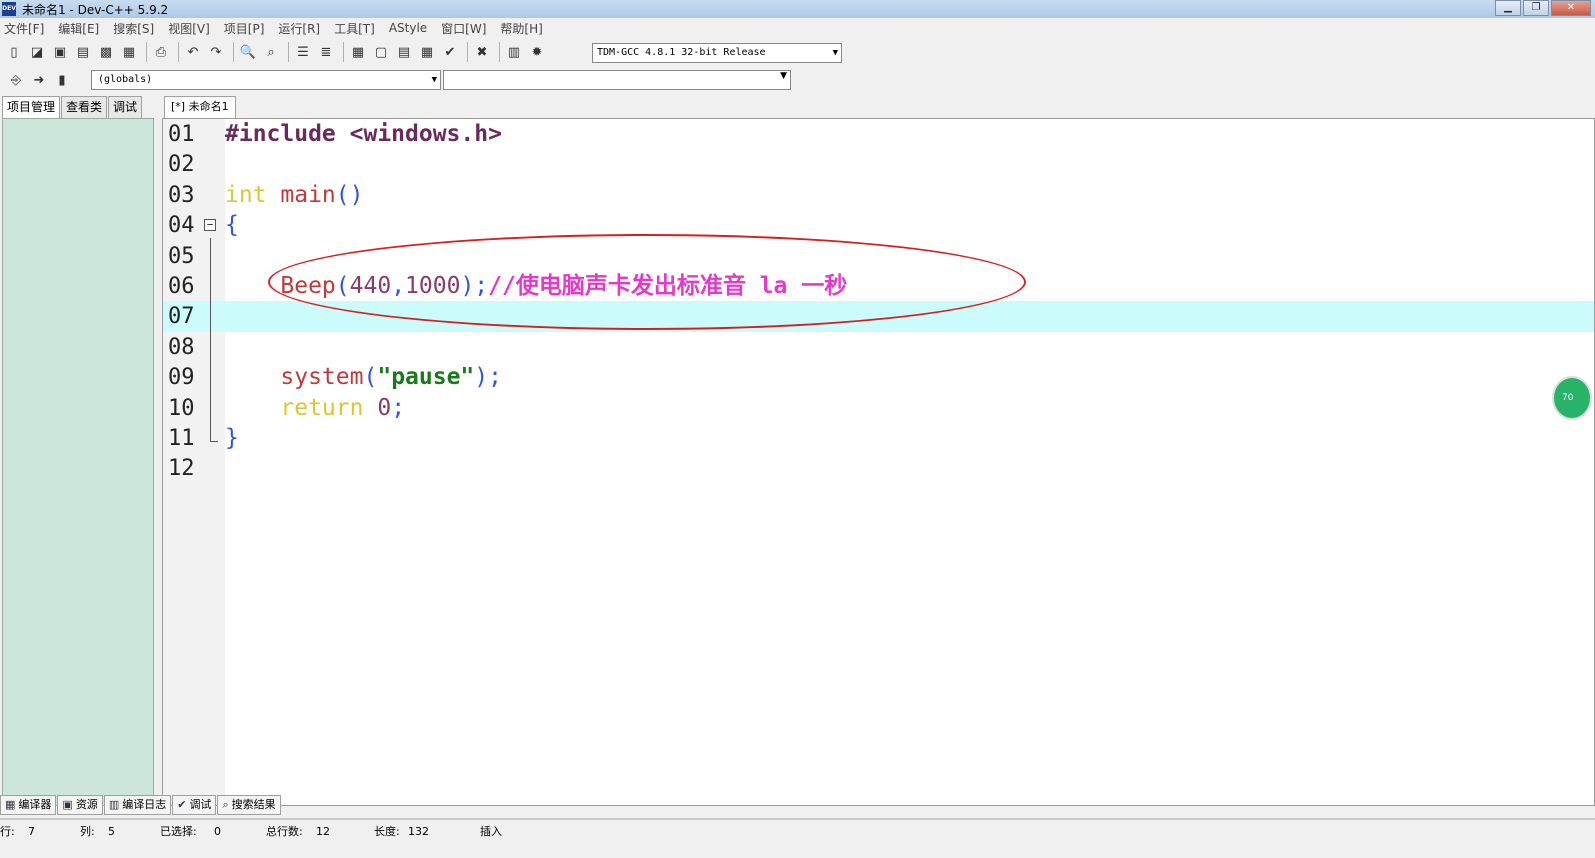  What do you see at coordinates (797, 805) in the screenshot?
I see `bottom-panel-tabs: ▦ 编译器 ▣ 资源 ▥ 编译日志 ✔ 调试 ⌕ 搜索结果` at bounding box center [797, 805].